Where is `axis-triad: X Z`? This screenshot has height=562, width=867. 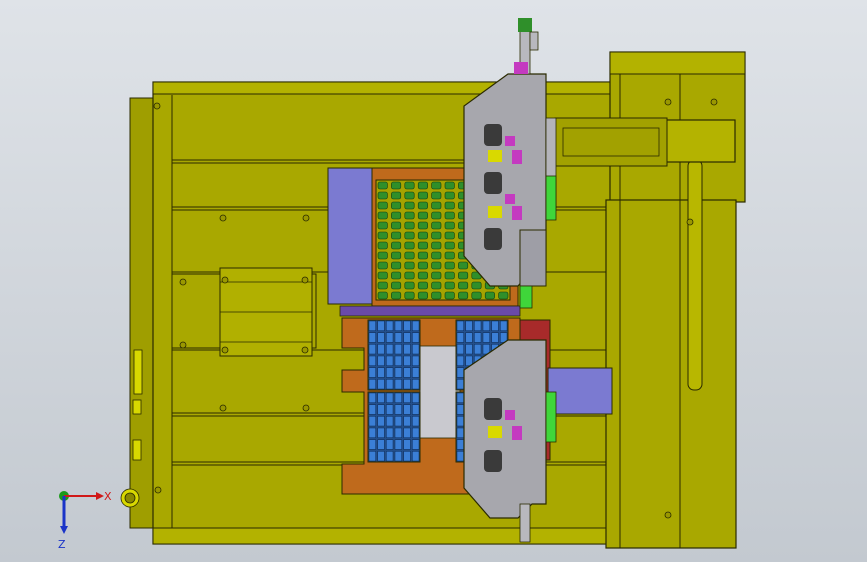 axis-triad: X Z is located at coordinates (85, 520).